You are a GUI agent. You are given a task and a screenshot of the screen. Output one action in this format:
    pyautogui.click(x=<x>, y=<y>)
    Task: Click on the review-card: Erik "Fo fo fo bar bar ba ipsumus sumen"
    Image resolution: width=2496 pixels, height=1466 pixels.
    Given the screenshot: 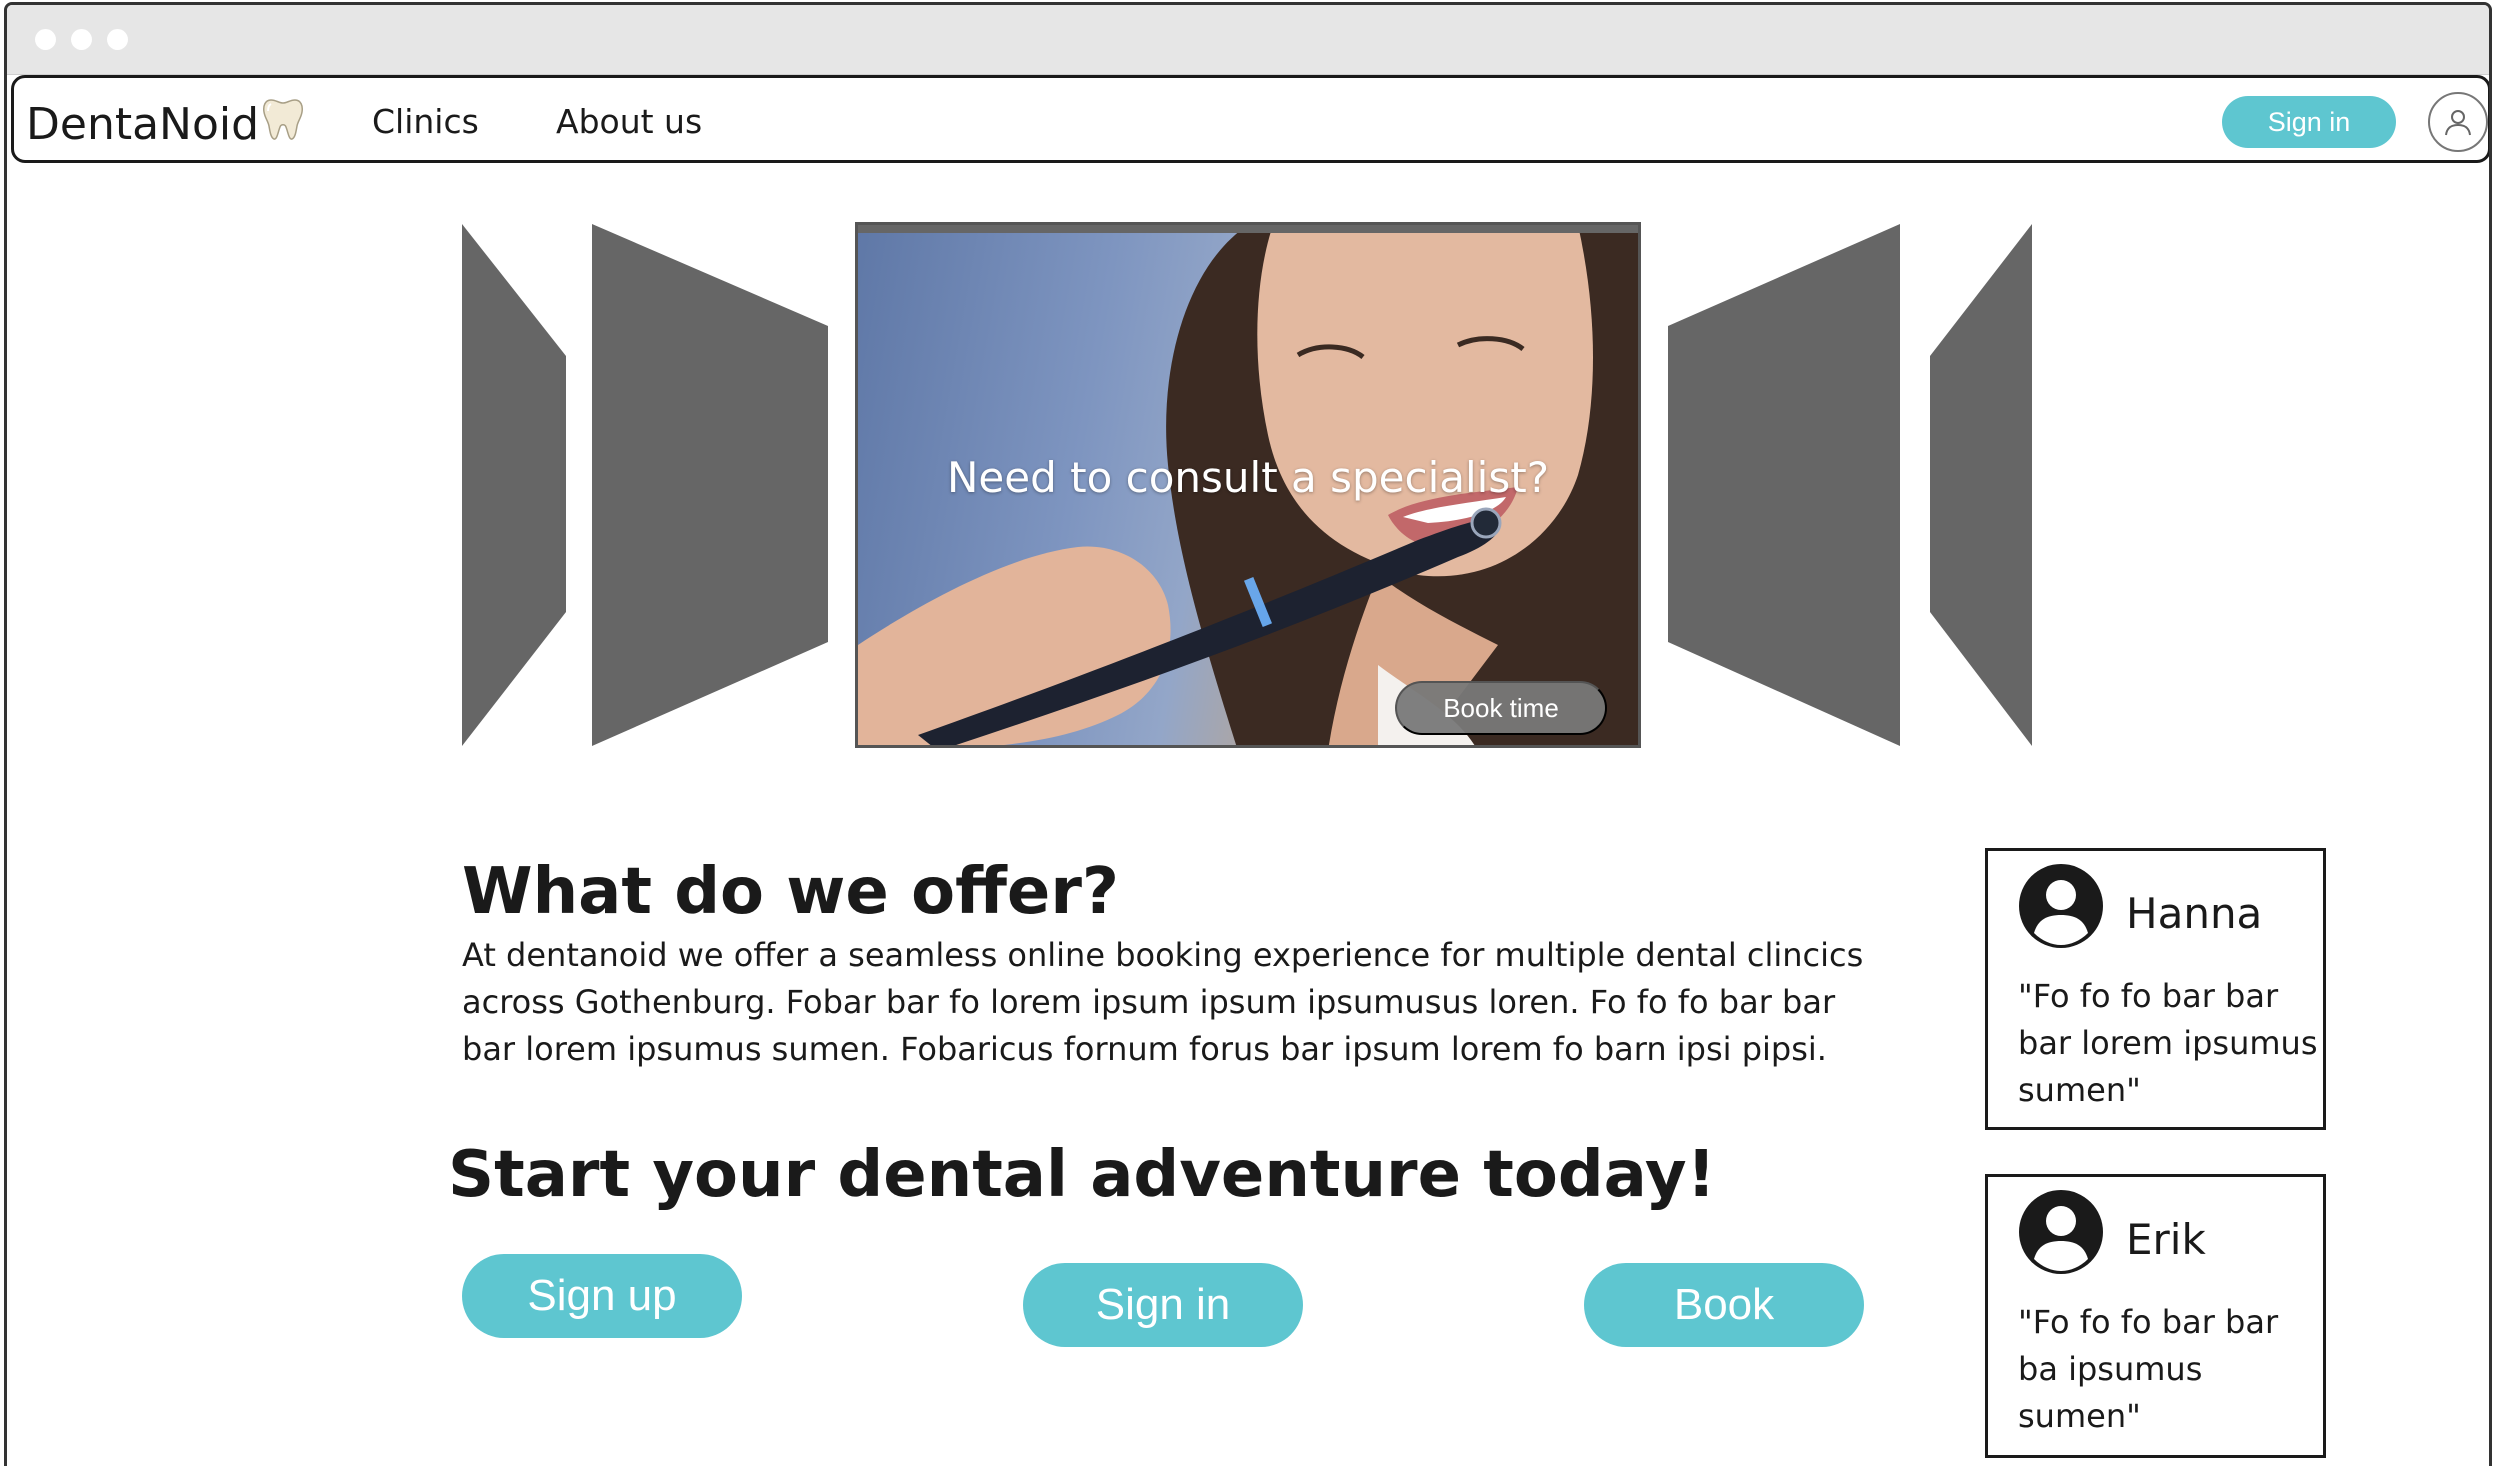 What is the action you would take?
    pyautogui.click(x=2155, y=1316)
    